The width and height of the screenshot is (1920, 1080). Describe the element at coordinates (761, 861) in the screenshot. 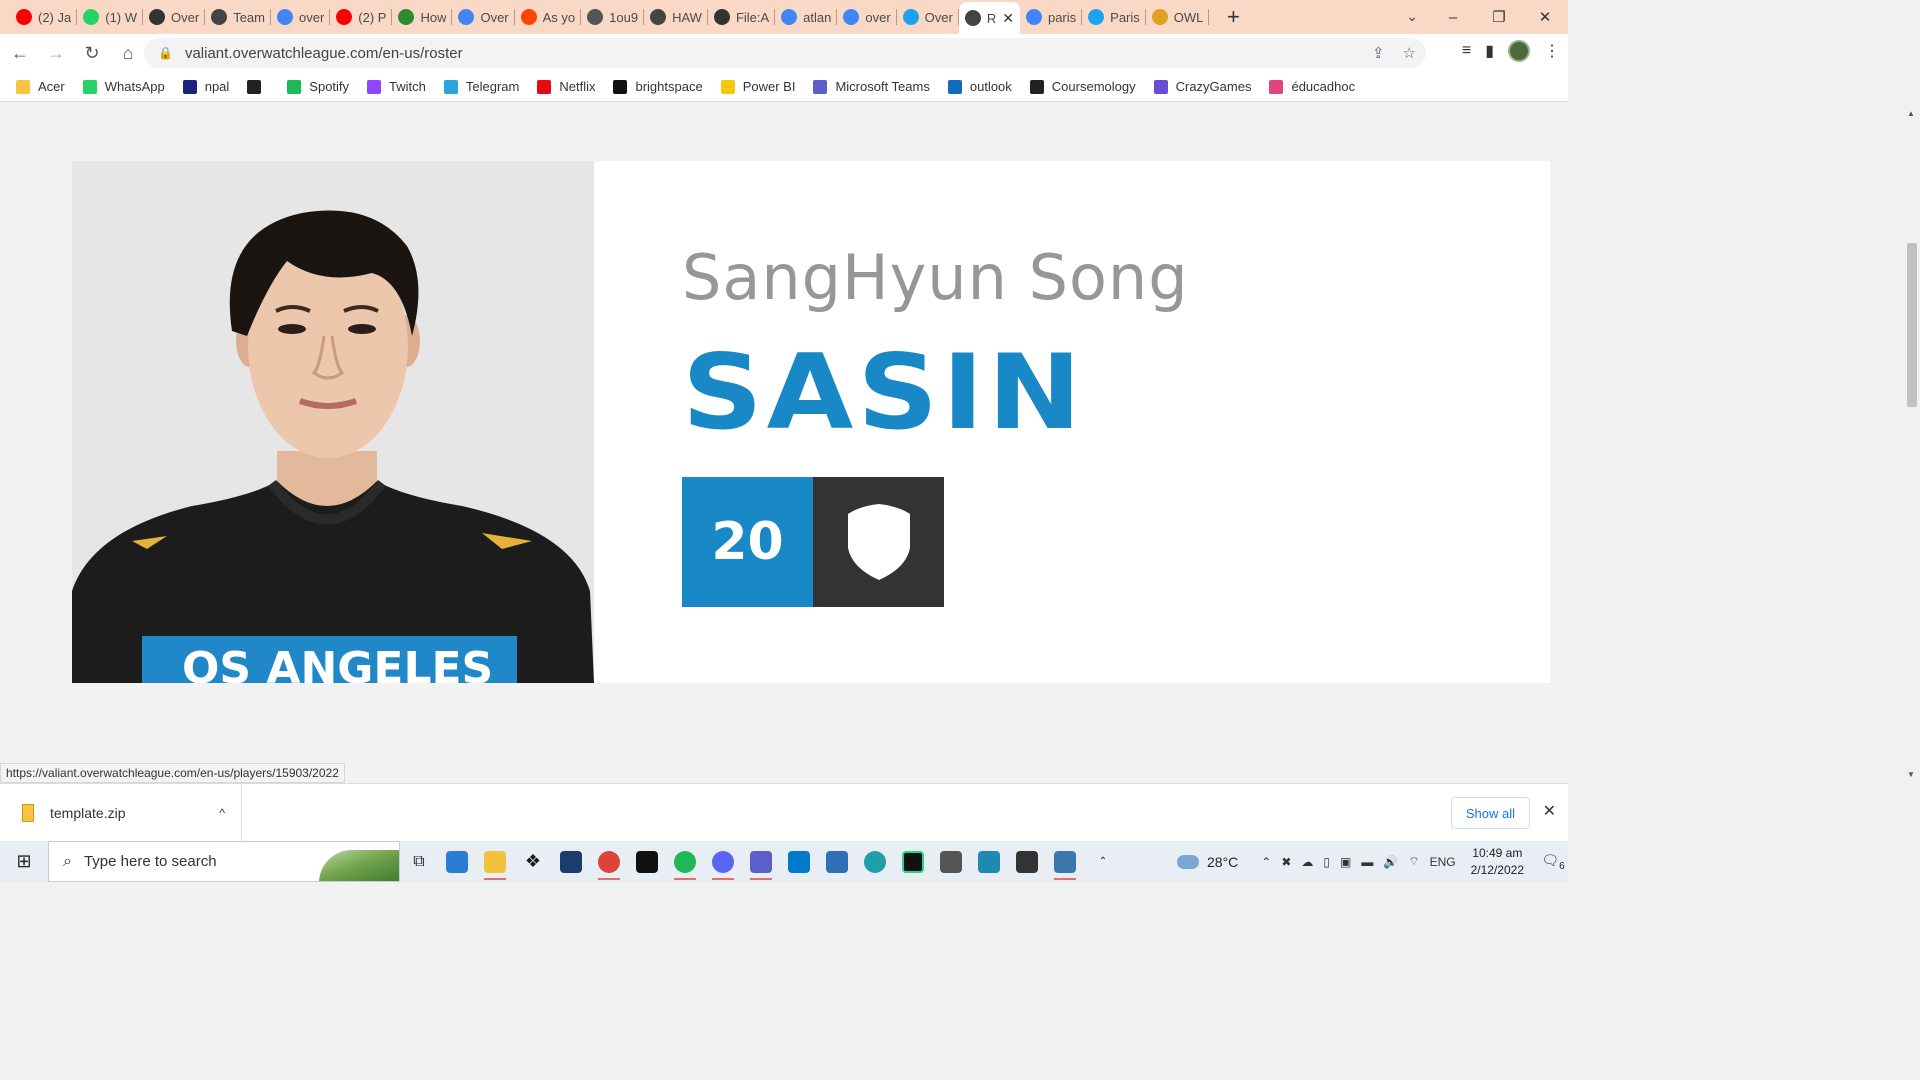

I see `teams-app-icon` at that location.